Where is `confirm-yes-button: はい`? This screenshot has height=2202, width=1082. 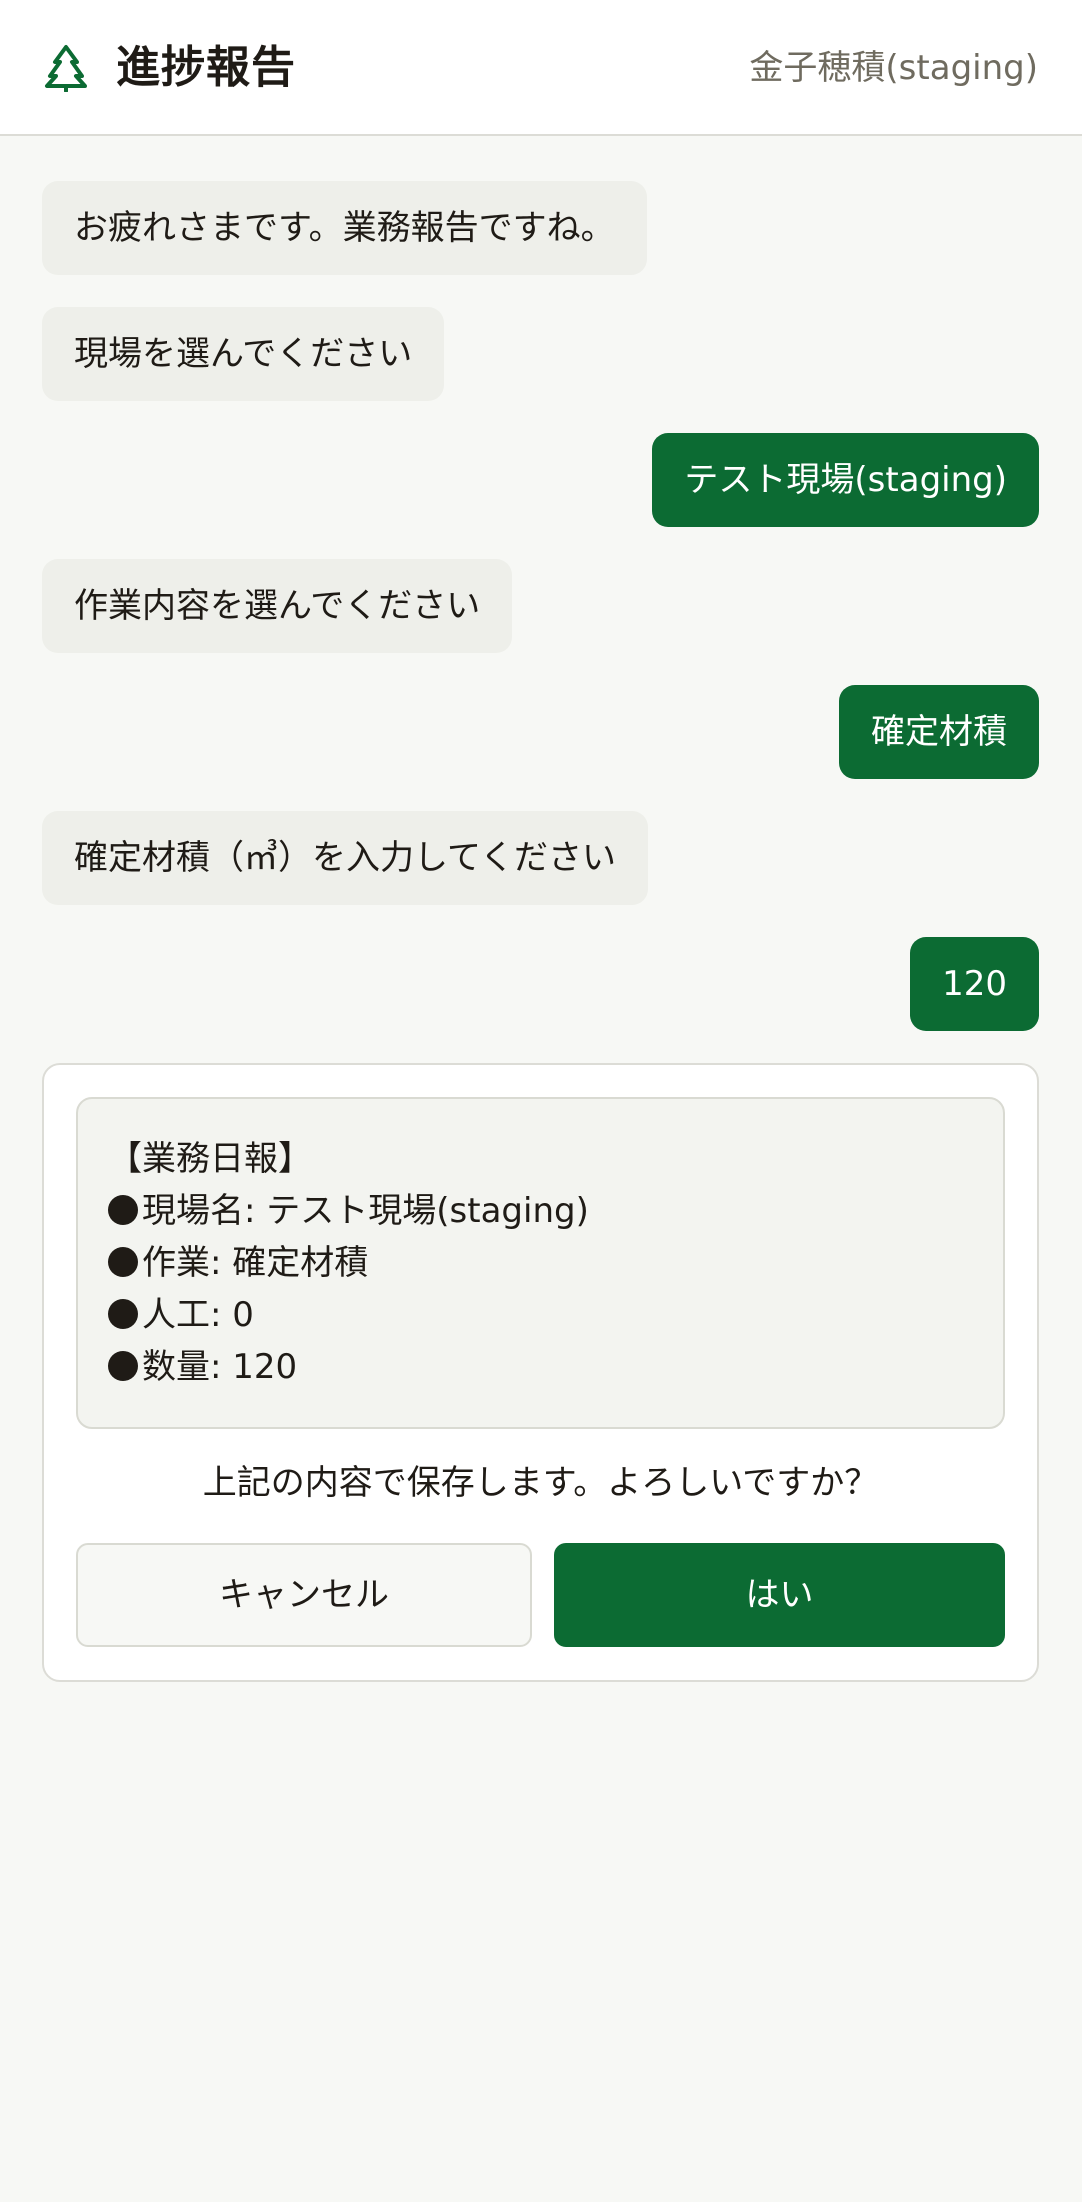
confirm-yes-button: はい is located at coordinates (779, 1595).